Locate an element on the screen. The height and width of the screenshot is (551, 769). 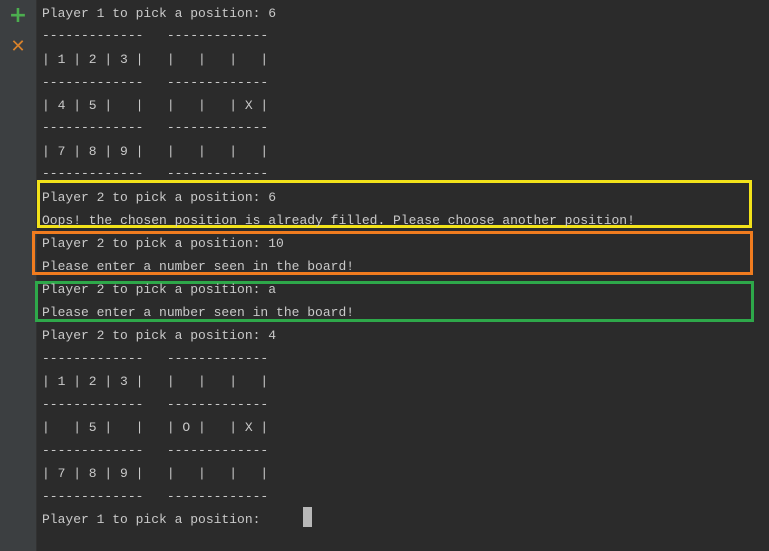
console-line: Player 1 to pick a position: 6 is located at coordinates (159, 13).